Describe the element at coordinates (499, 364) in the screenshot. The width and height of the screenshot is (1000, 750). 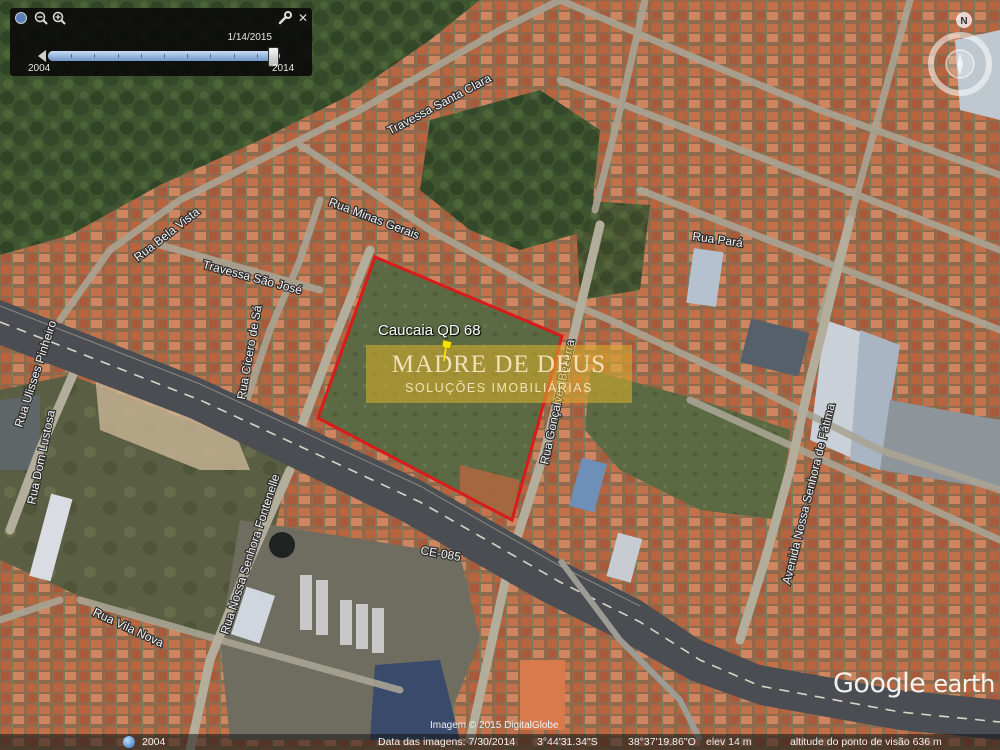
I see `watermark-title: MADRE DE DEUS` at that location.